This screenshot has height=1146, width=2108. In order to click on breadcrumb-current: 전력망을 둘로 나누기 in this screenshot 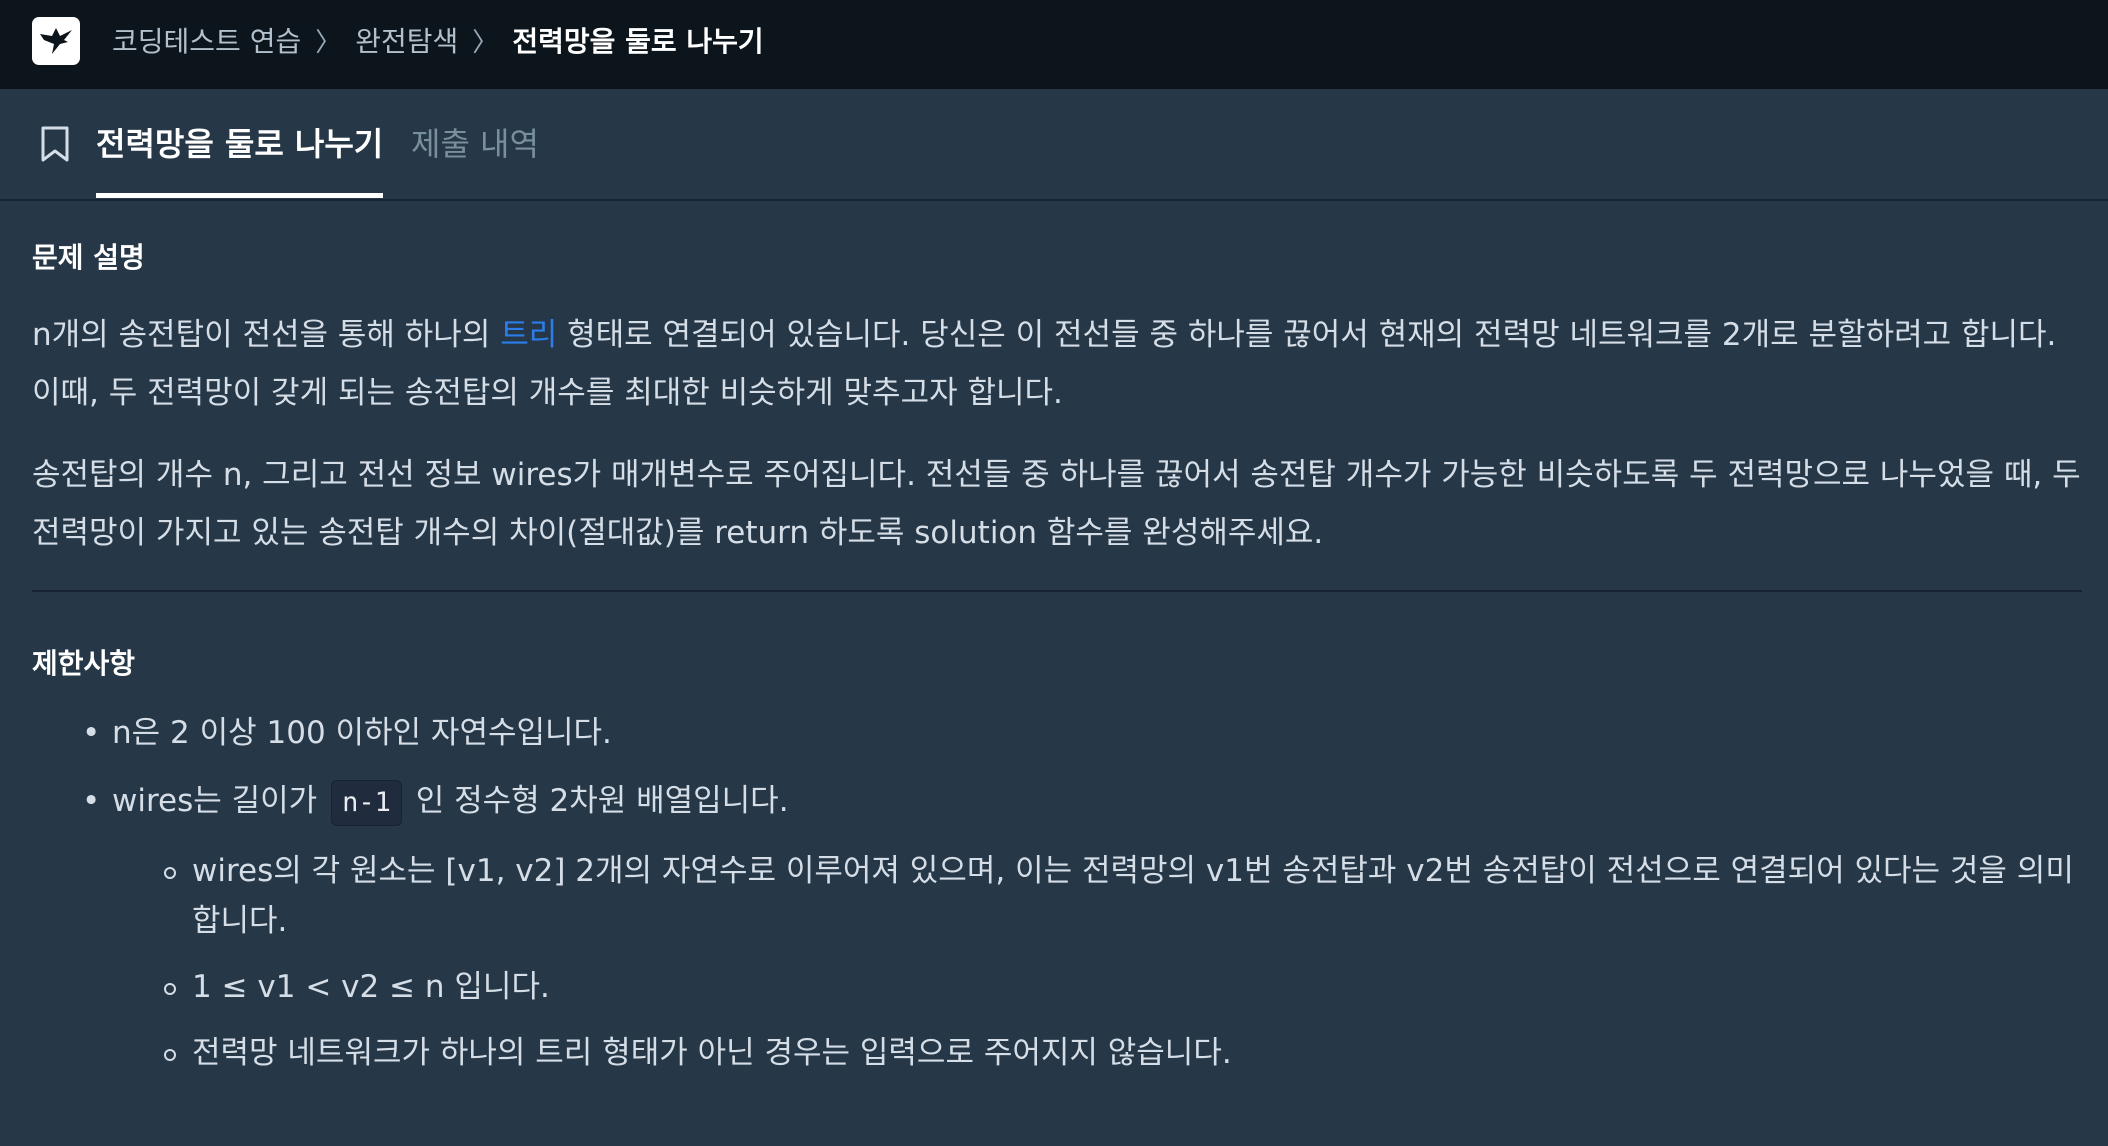, I will do `click(638, 41)`.